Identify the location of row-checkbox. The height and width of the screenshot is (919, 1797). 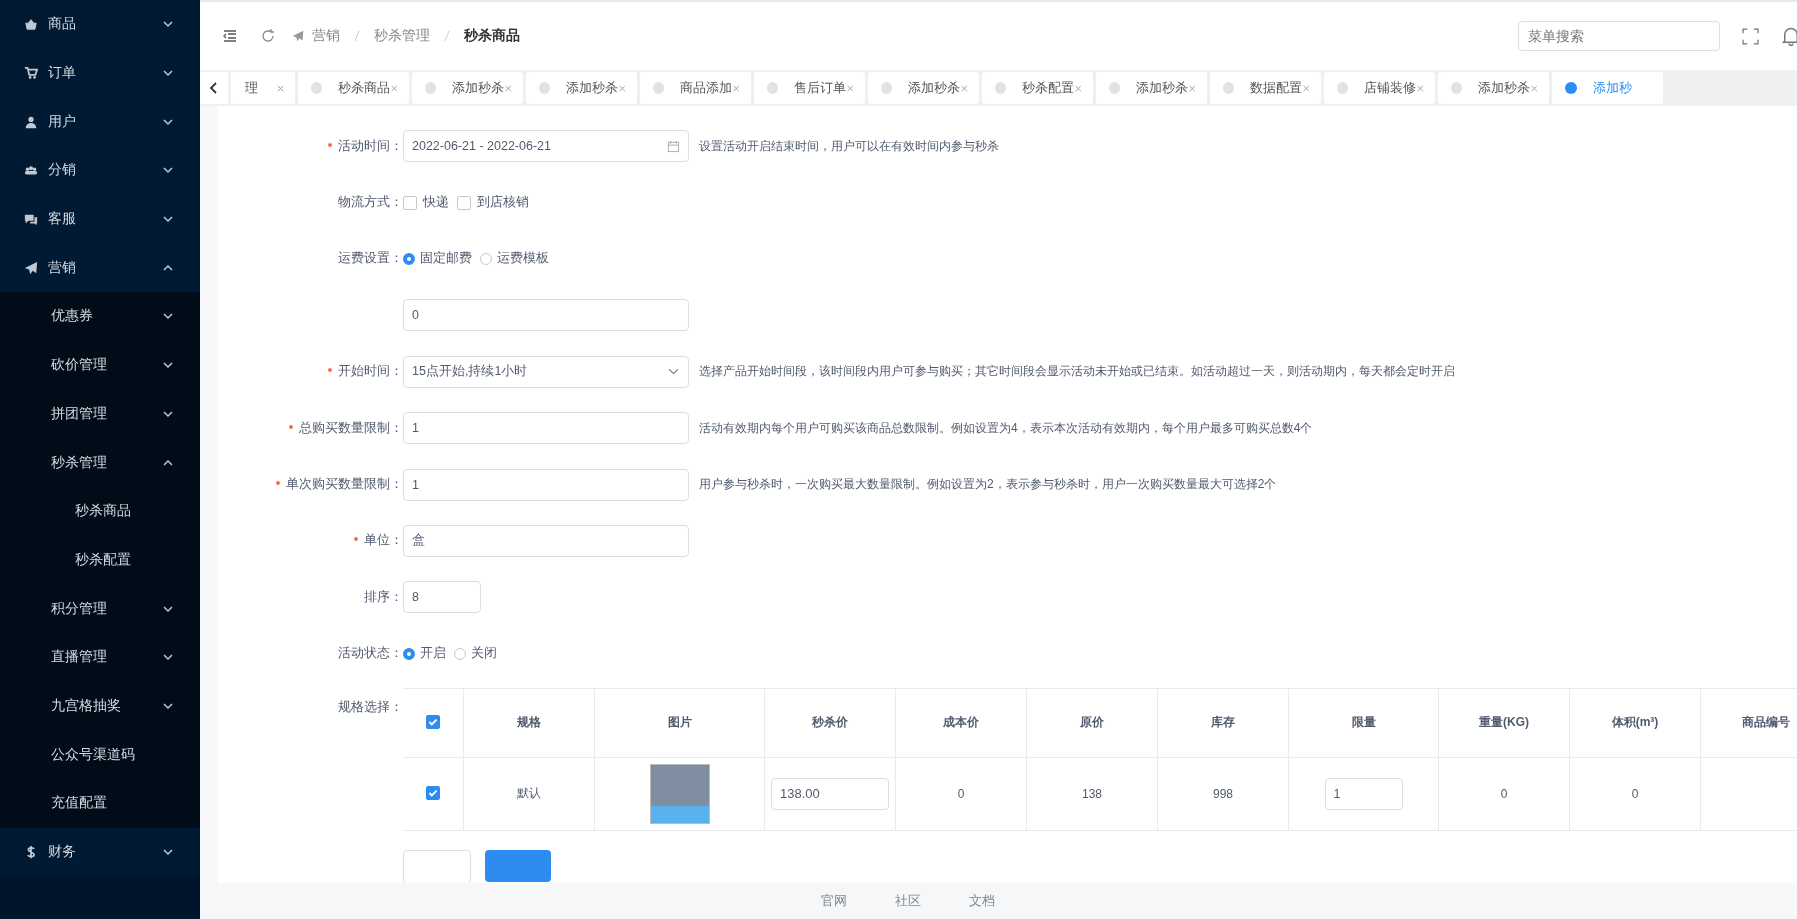
(433, 792).